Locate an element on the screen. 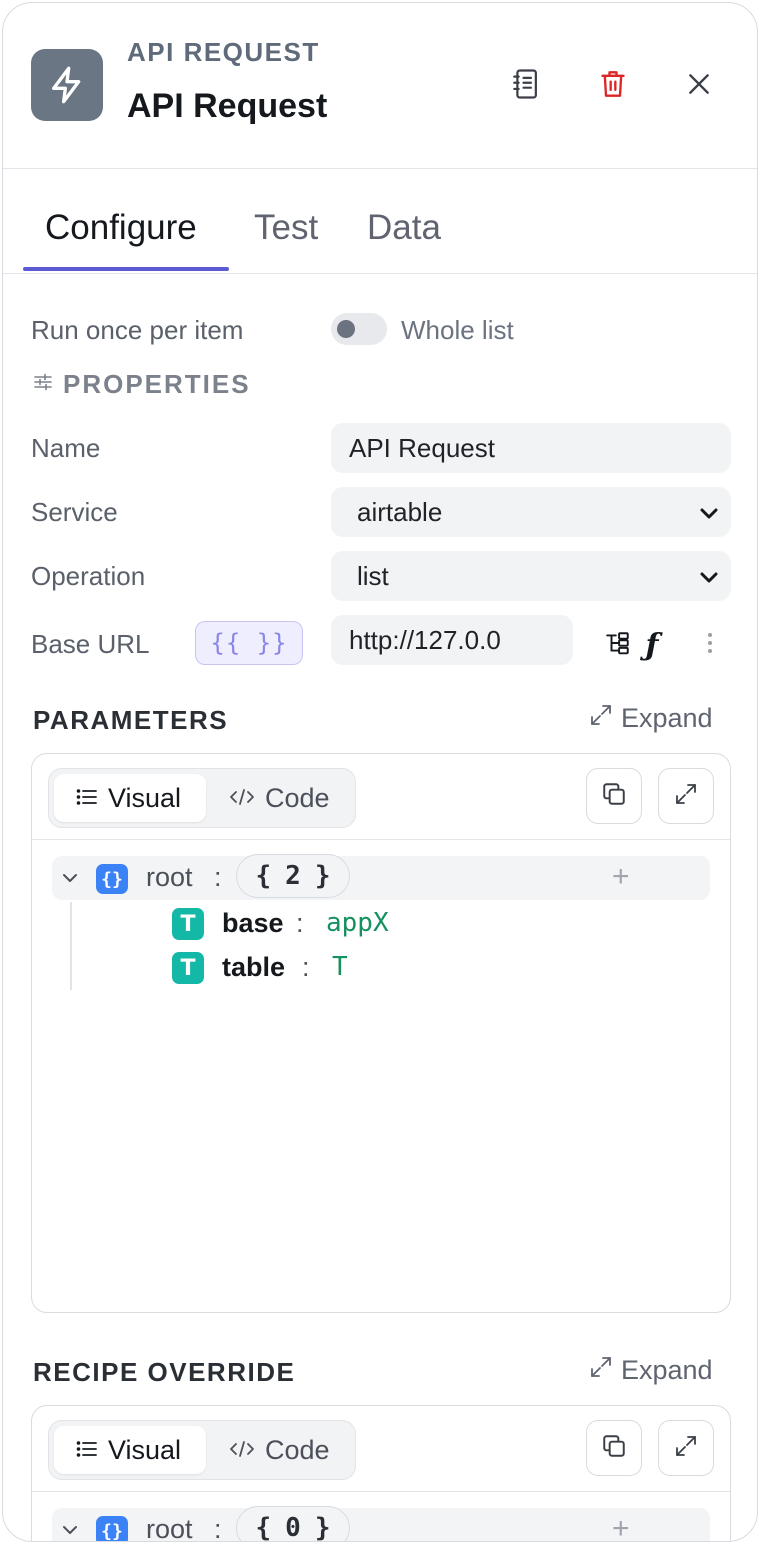 This screenshot has width=760, height=1542. tab-bar: Configure Test Data is located at coordinates (380, 222).